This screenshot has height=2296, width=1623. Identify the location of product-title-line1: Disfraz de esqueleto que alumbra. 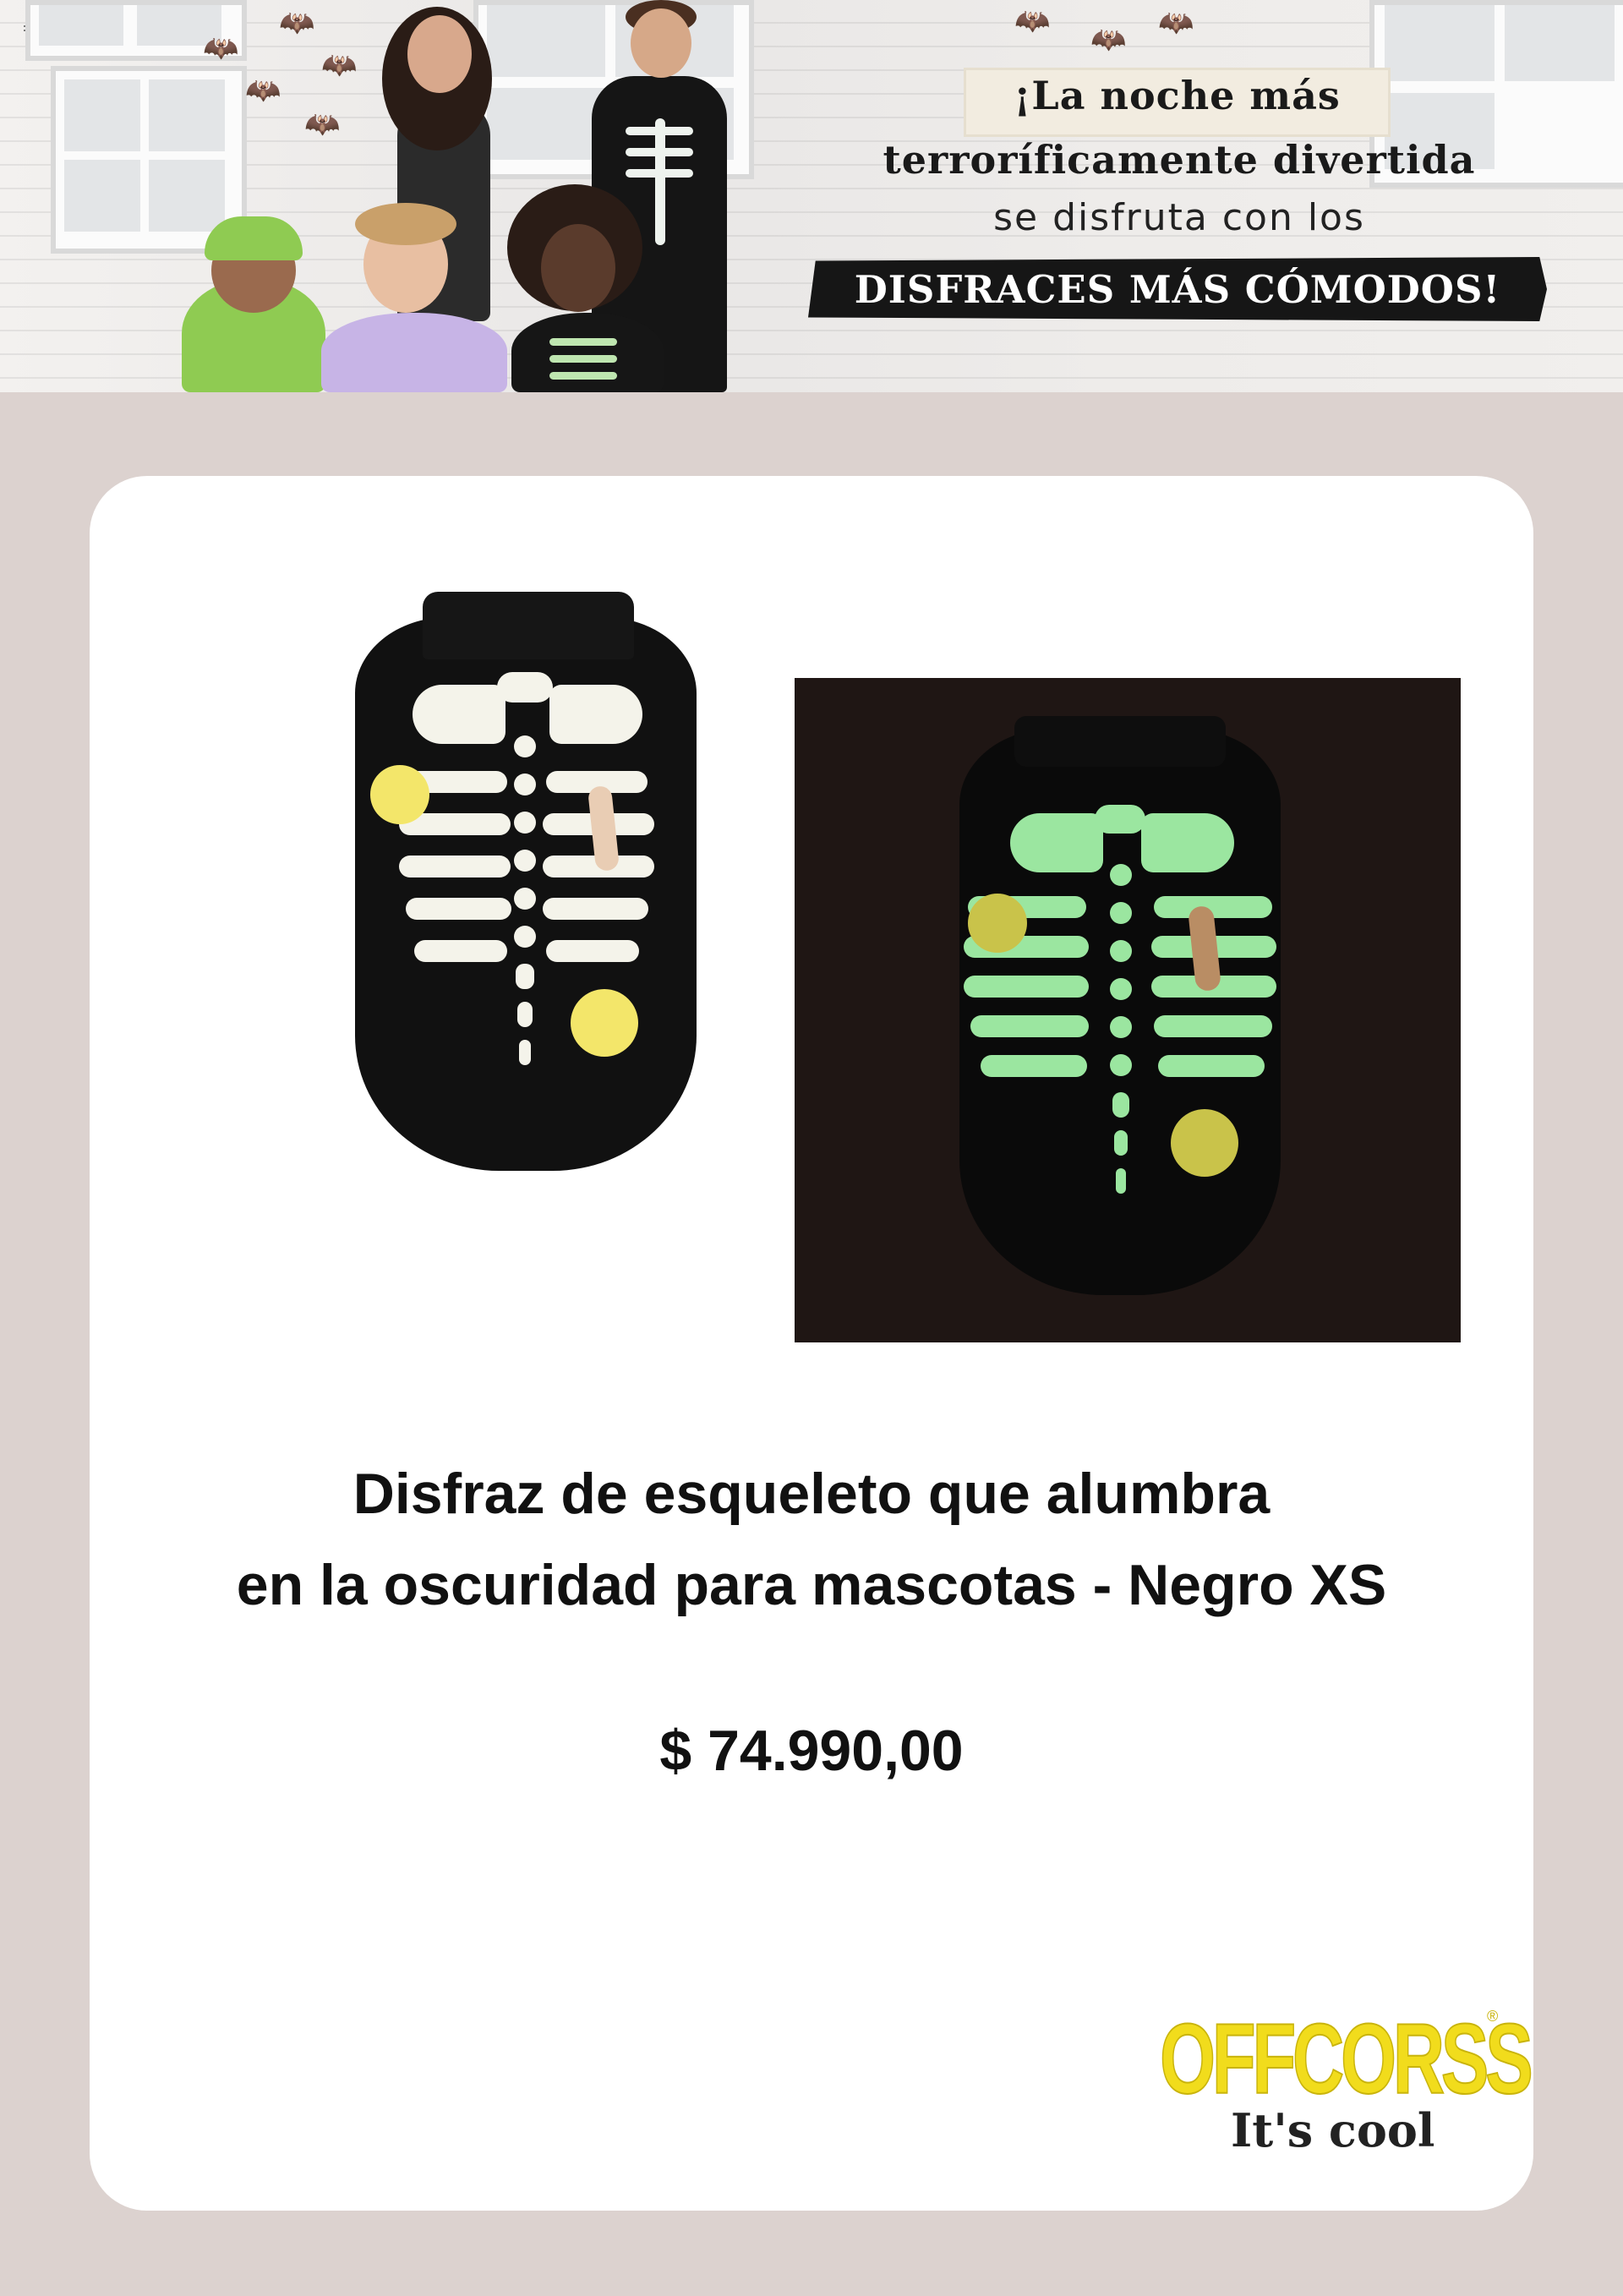
(812, 1494).